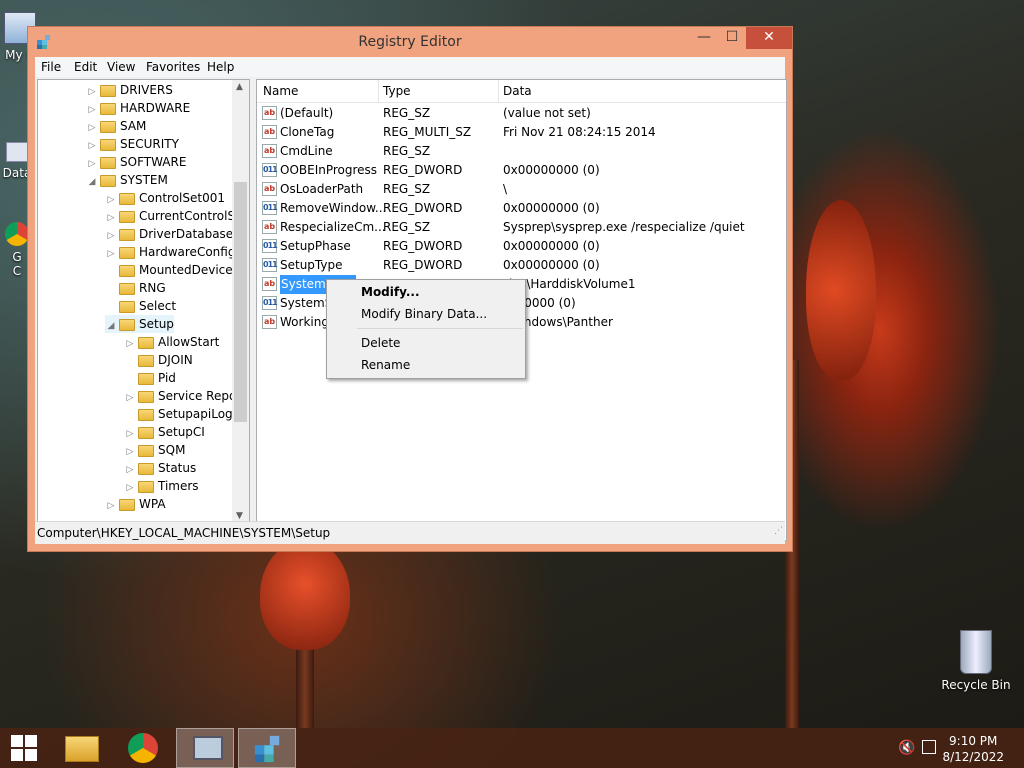 Image resolution: width=1024 pixels, height=768 pixels. I want to click on wallpaper-petal, so click(305, 595).